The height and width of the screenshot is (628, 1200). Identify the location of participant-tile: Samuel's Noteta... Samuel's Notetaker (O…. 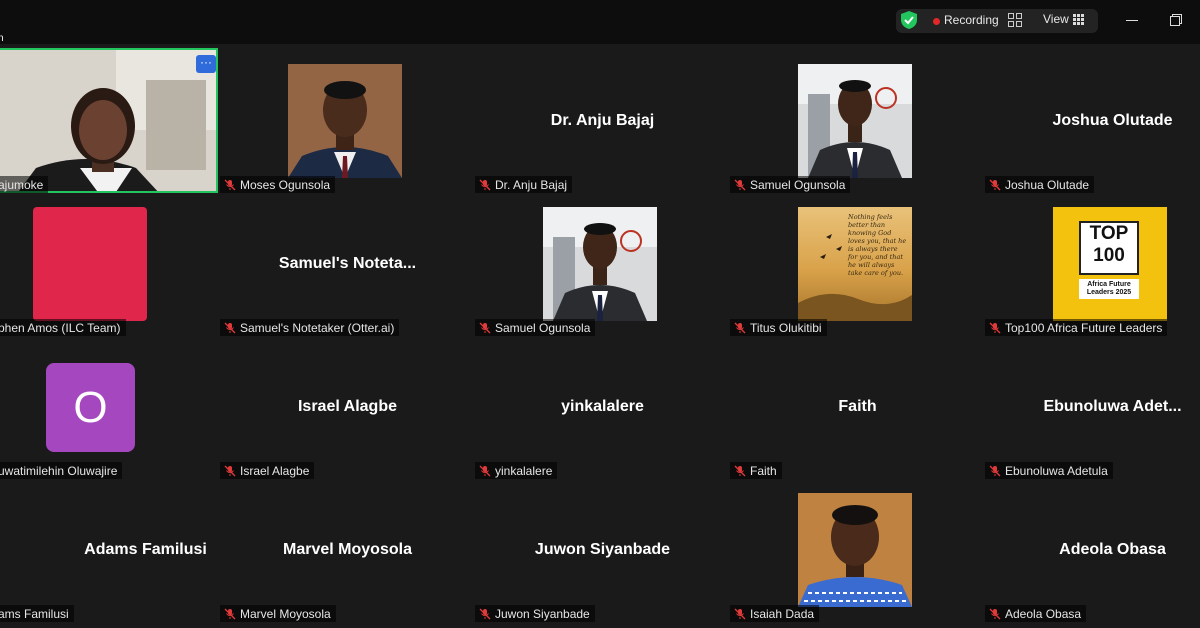
(347, 264).